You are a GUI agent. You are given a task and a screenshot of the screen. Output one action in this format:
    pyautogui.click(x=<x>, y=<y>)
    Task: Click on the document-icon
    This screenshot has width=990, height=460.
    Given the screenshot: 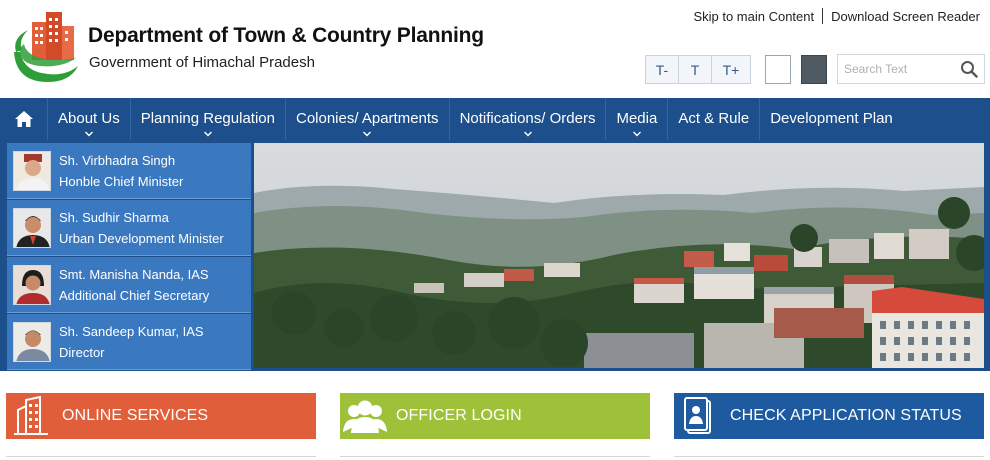 What is the action you would take?
    pyautogui.click(x=699, y=416)
    